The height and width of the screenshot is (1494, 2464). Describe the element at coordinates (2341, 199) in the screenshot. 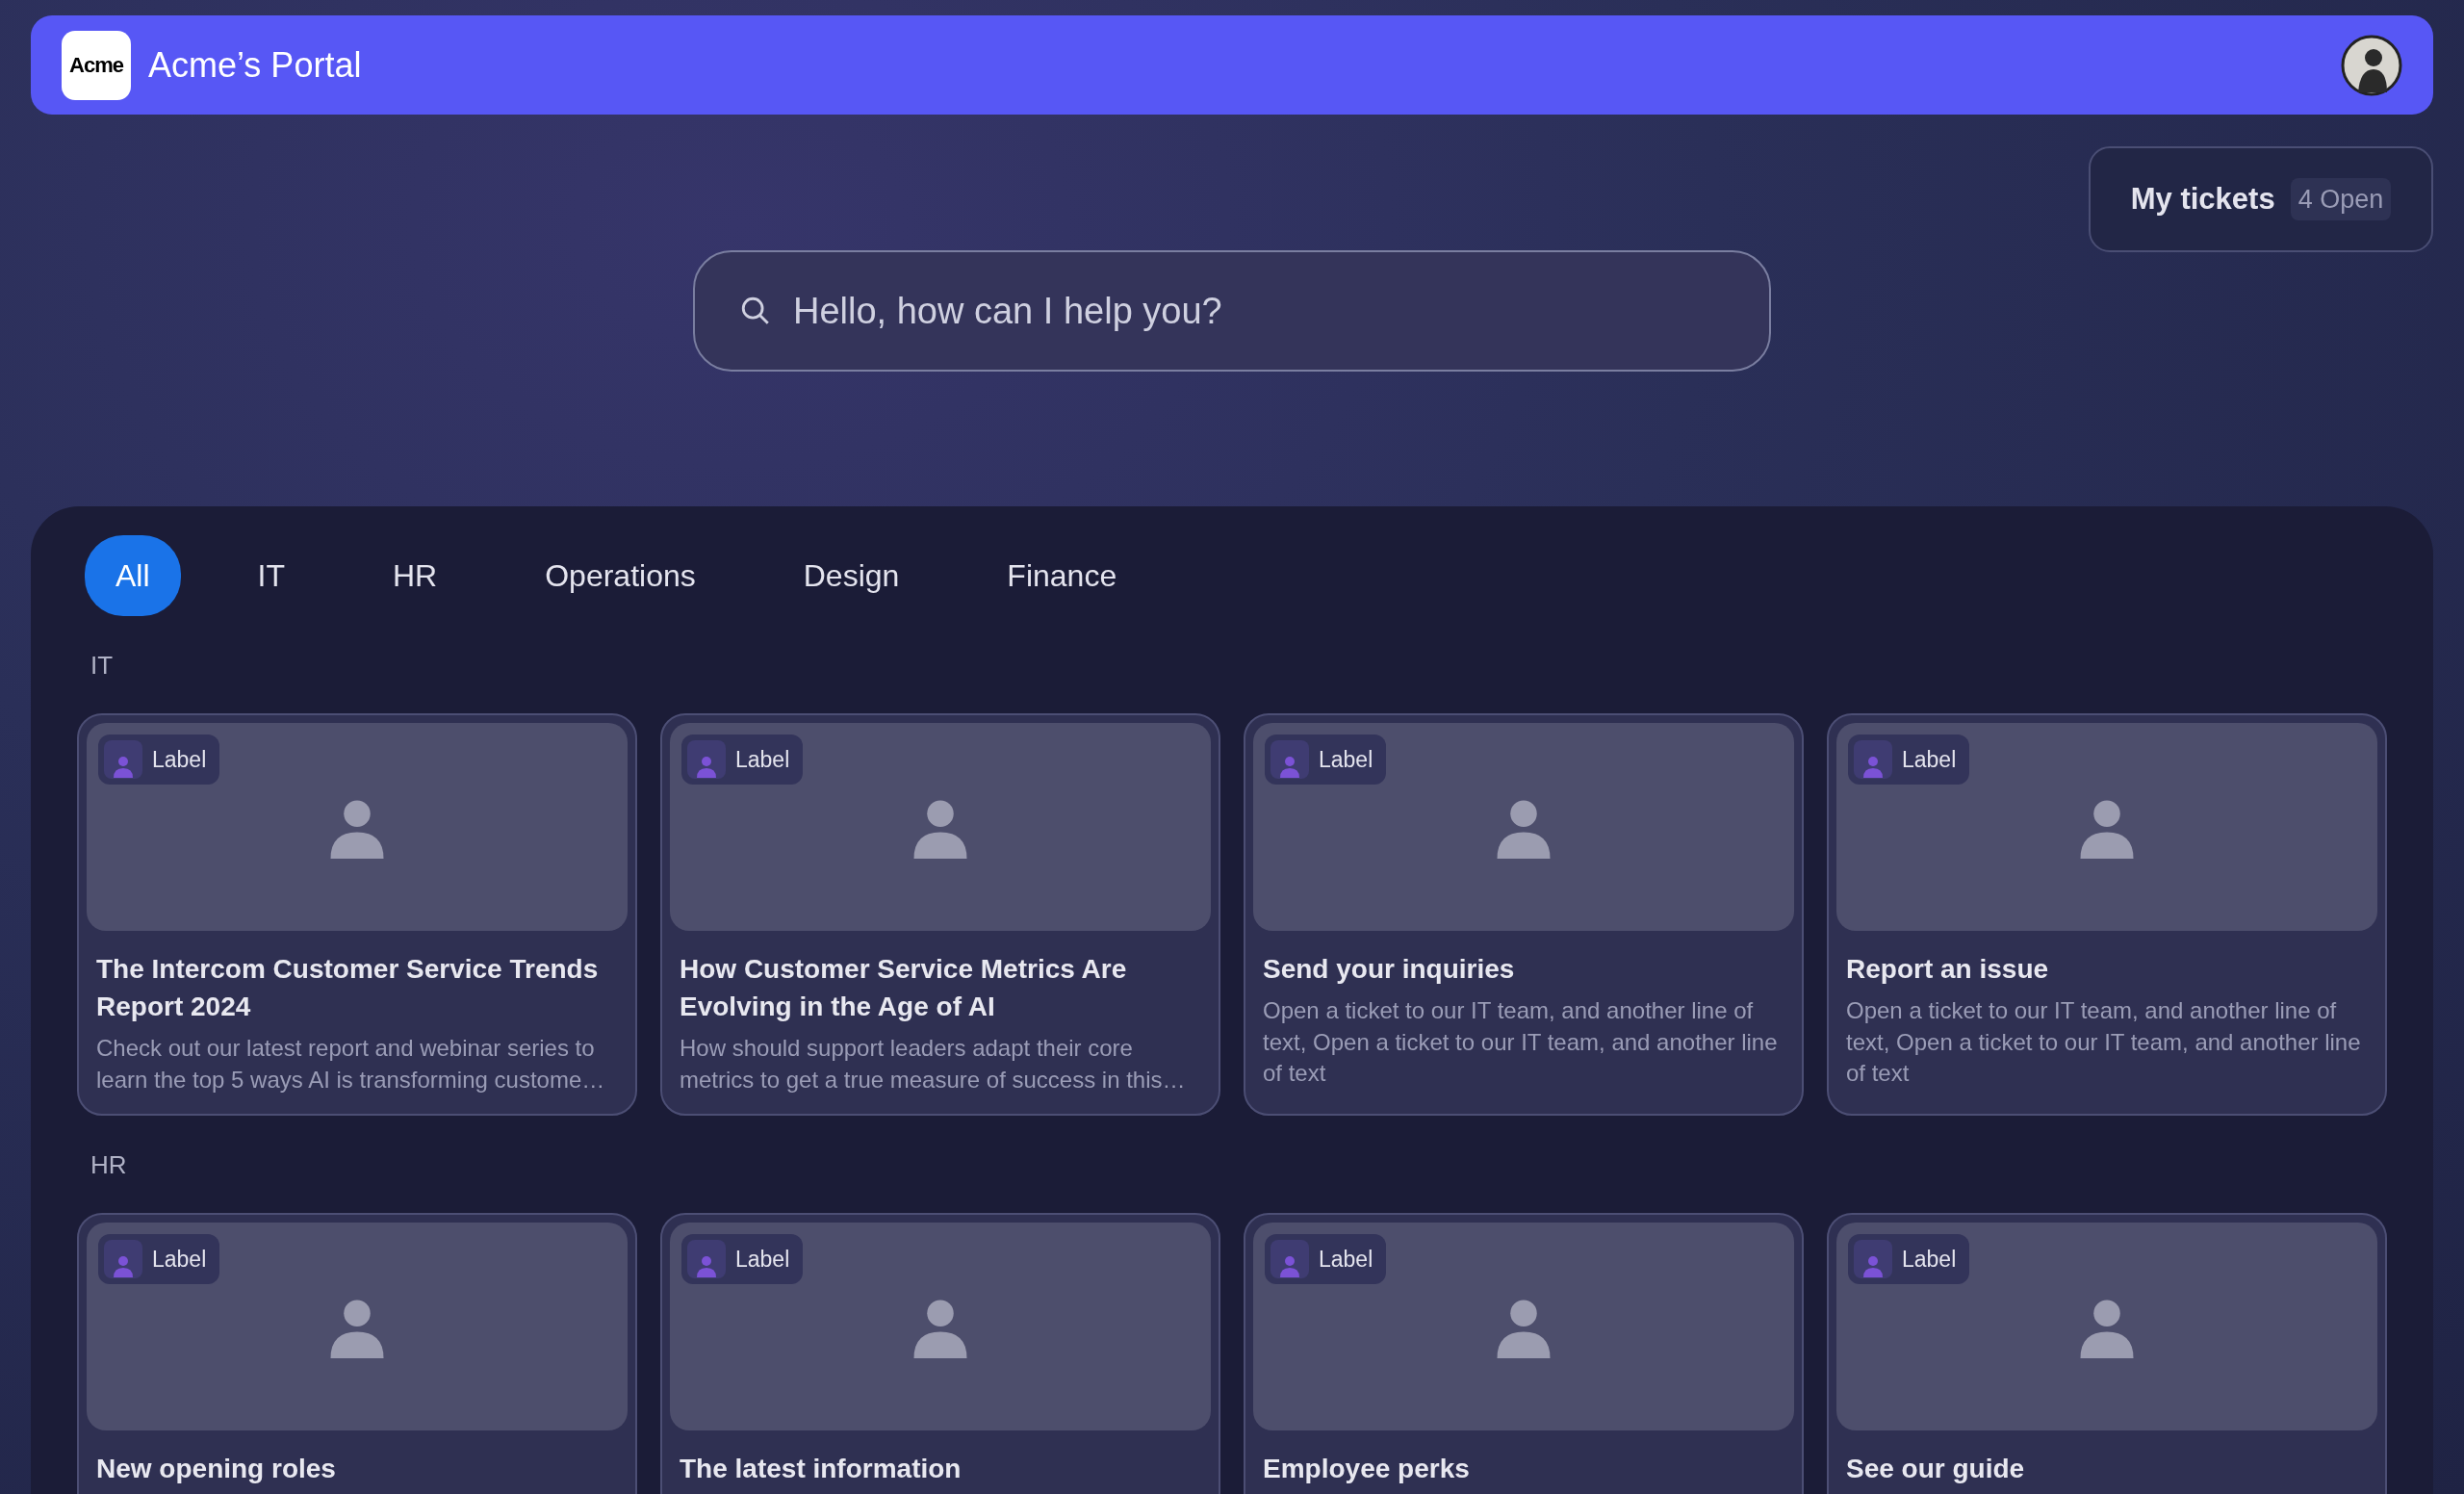

I see `ticket-count-badge: 4 Open` at that location.